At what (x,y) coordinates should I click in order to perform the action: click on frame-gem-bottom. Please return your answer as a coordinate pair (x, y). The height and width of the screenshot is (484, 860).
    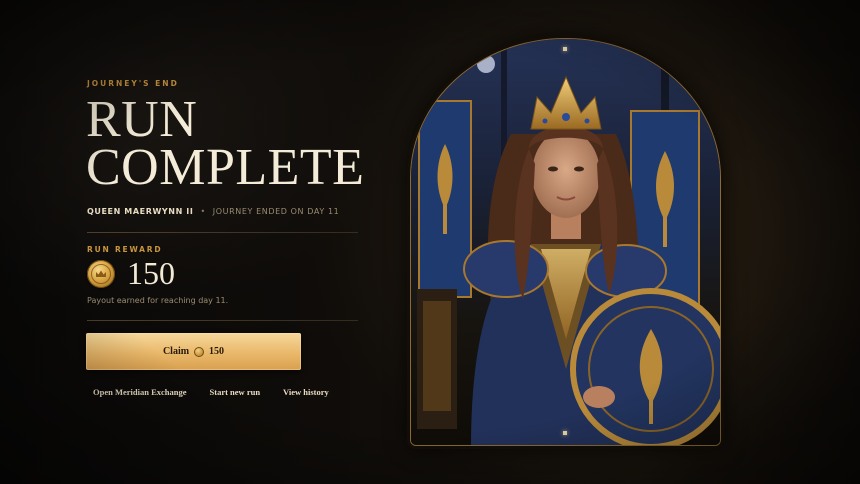
    Looking at the image, I should click on (565, 433).